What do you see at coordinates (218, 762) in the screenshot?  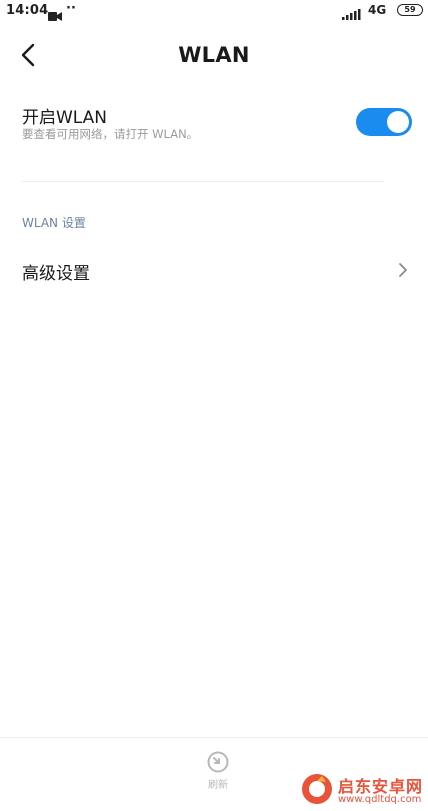 I see `refresh-icon` at bounding box center [218, 762].